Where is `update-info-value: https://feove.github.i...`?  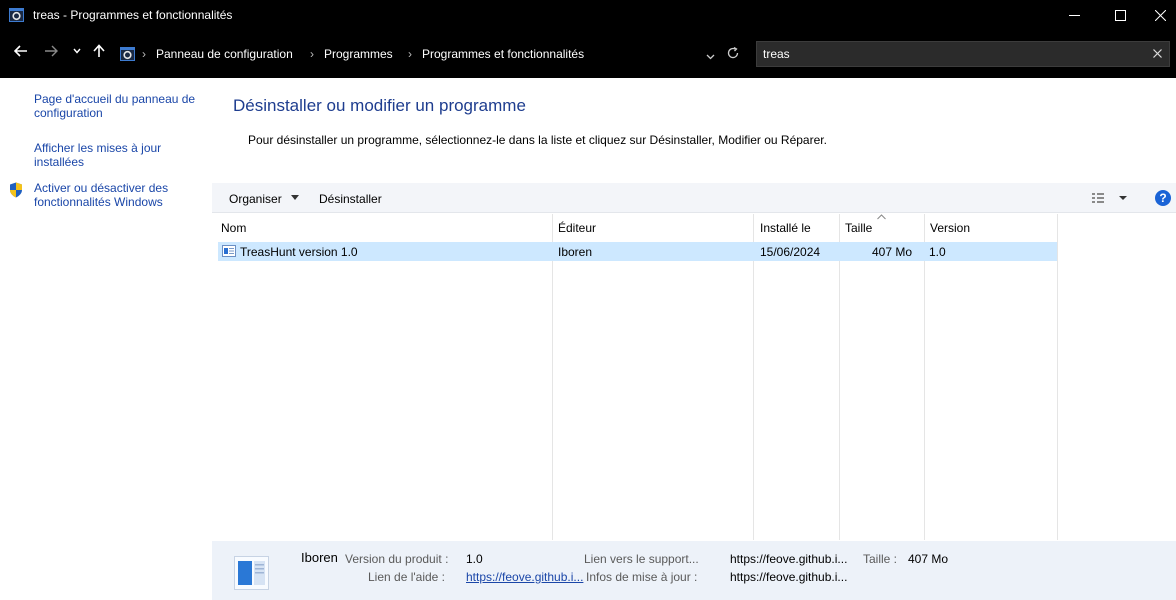
update-info-value: https://feove.github.i... is located at coordinates (789, 577).